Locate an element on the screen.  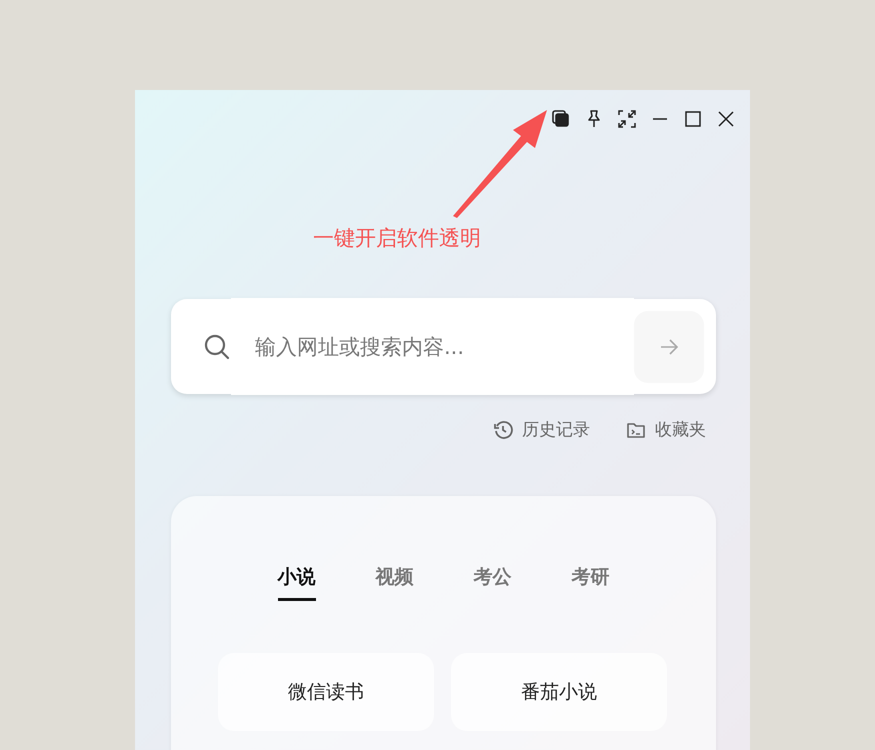
category-tab: 视频 is located at coordinates (395, 582).